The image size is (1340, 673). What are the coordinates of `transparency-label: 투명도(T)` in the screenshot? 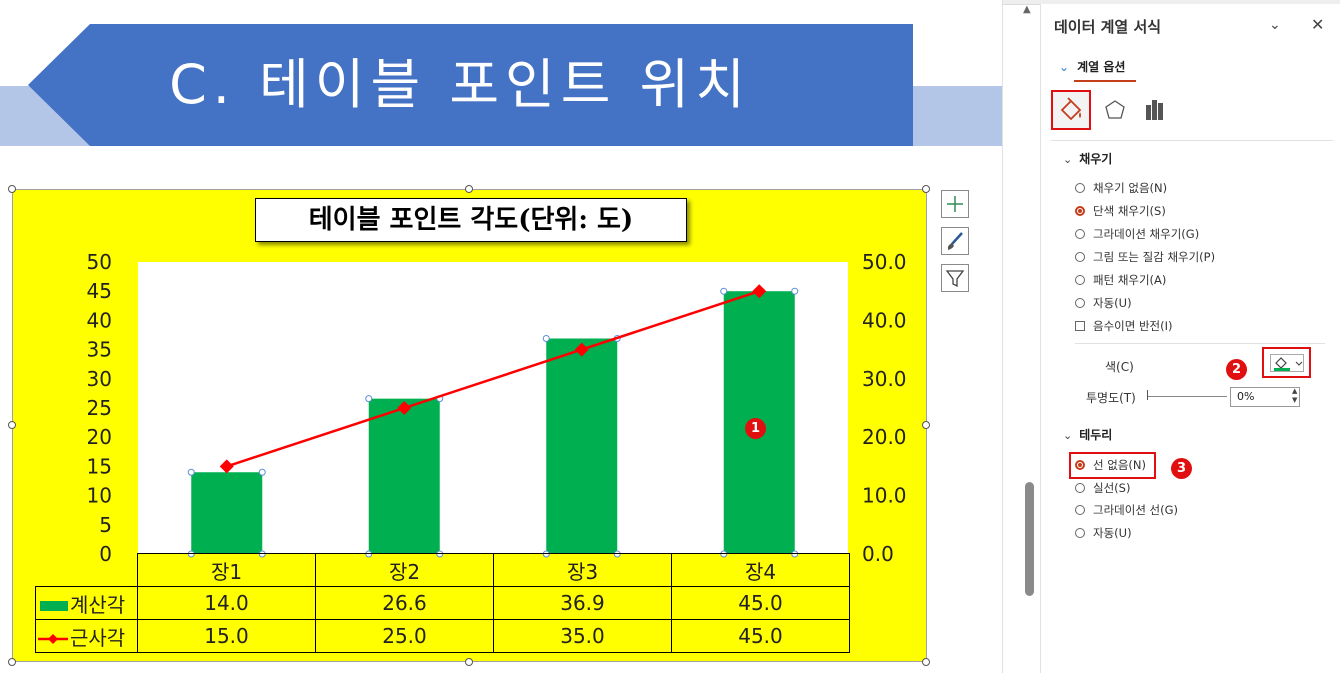 It's located at (1111, 398).